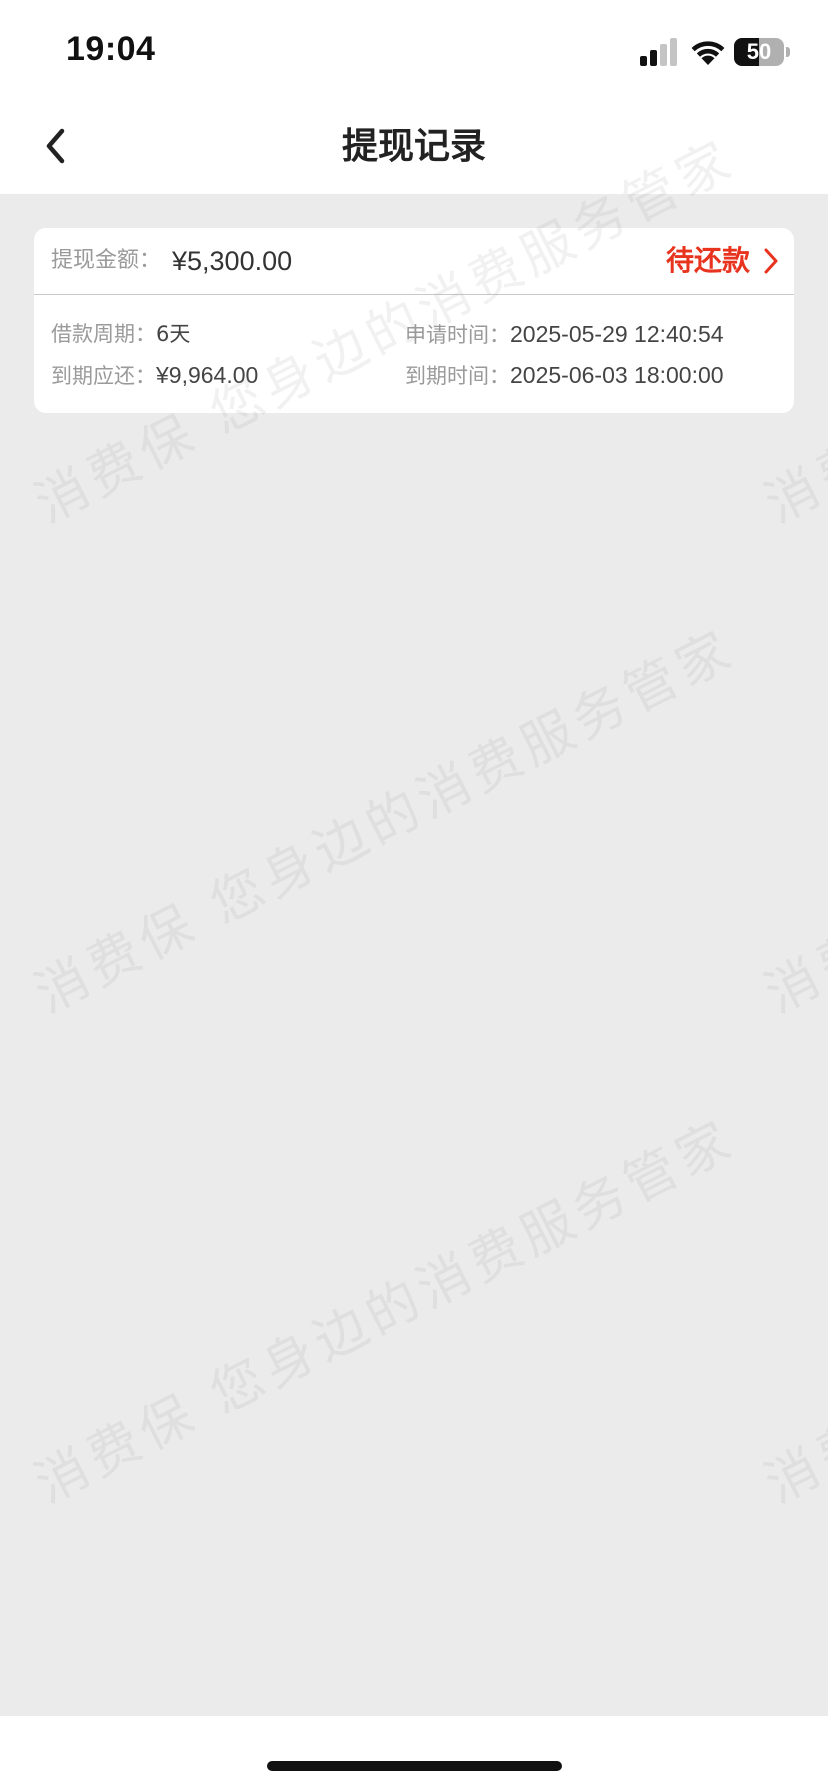  I want to click on withdrawal-amount-value: ¥5,300.00, so click(232, 261).